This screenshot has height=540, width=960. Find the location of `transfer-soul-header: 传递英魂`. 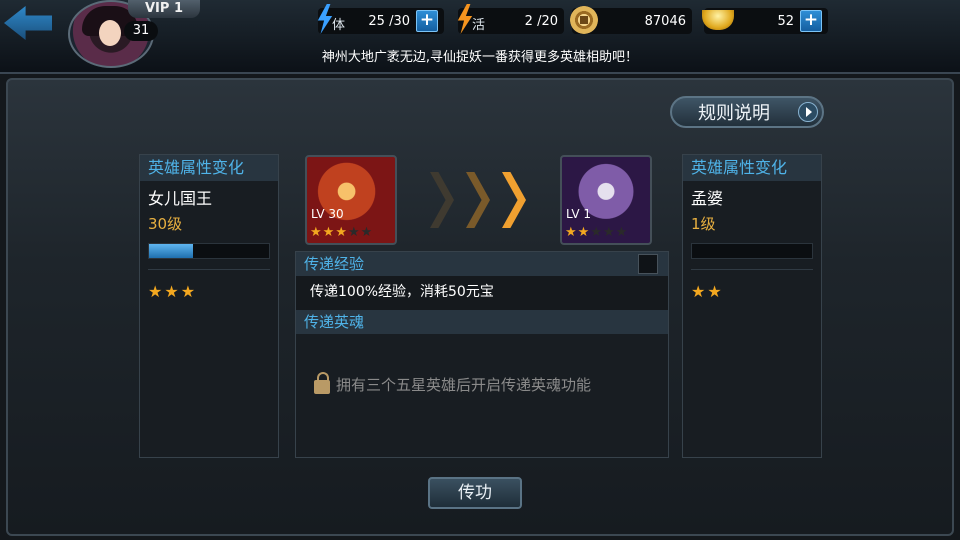

transfer-soul-header: 传递英魂 is located at coordinates (482, 322).